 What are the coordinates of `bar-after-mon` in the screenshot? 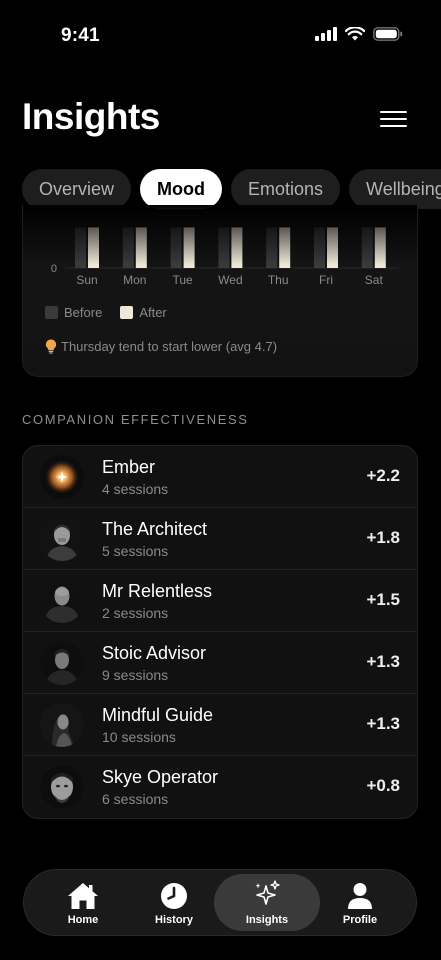 It's located at (141, 247).